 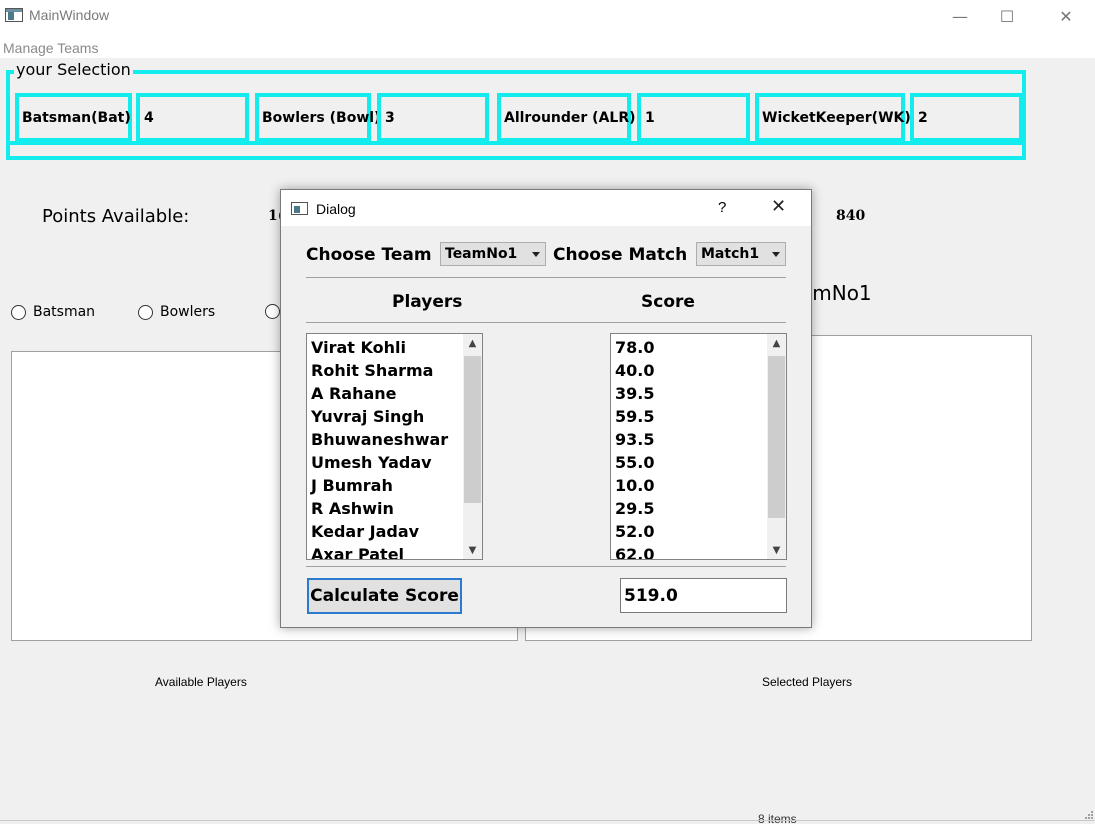 I want to click on score-list-item: 62.0, so click(x=634, y=551).